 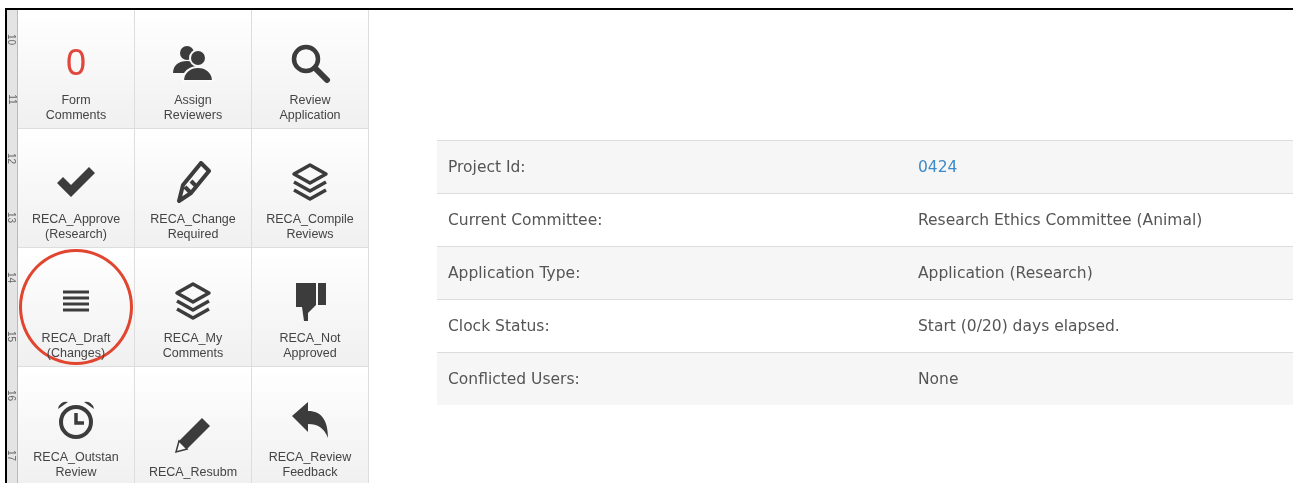 What do you see at coordinates (193, 107) in the screenshot?
I see `tile-label: Assign Reviewers` at bounding box center [193, 107].